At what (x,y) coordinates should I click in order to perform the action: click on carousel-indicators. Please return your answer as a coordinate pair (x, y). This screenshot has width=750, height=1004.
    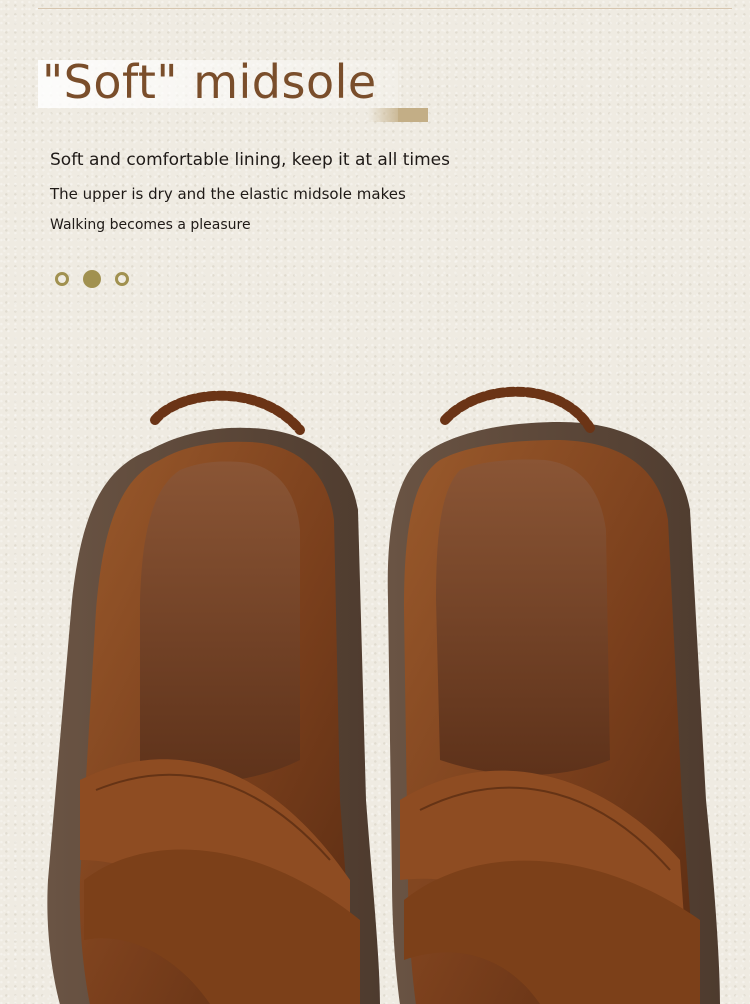
    Looking at the image, I should click on (92, 279).